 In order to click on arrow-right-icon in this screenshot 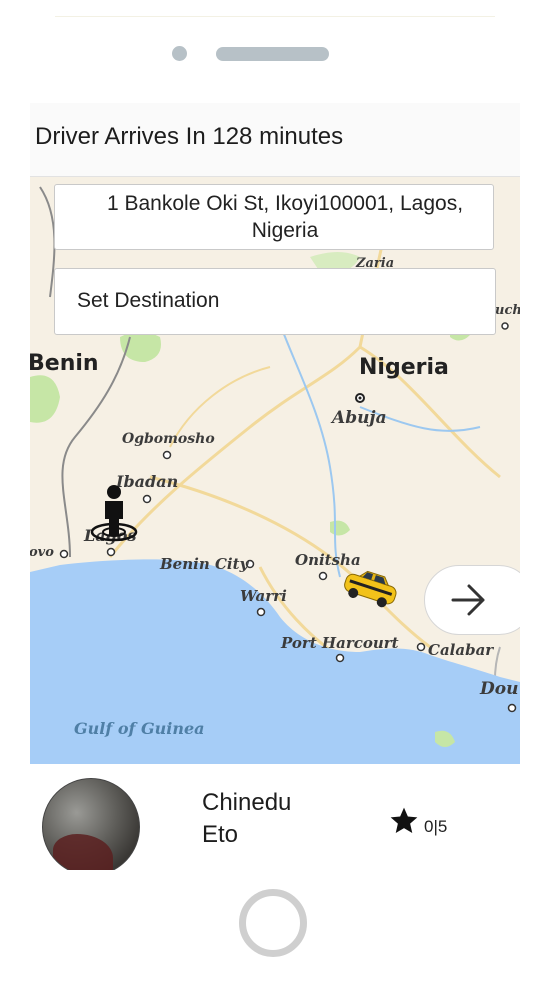, I will do `click(468, 600)`.